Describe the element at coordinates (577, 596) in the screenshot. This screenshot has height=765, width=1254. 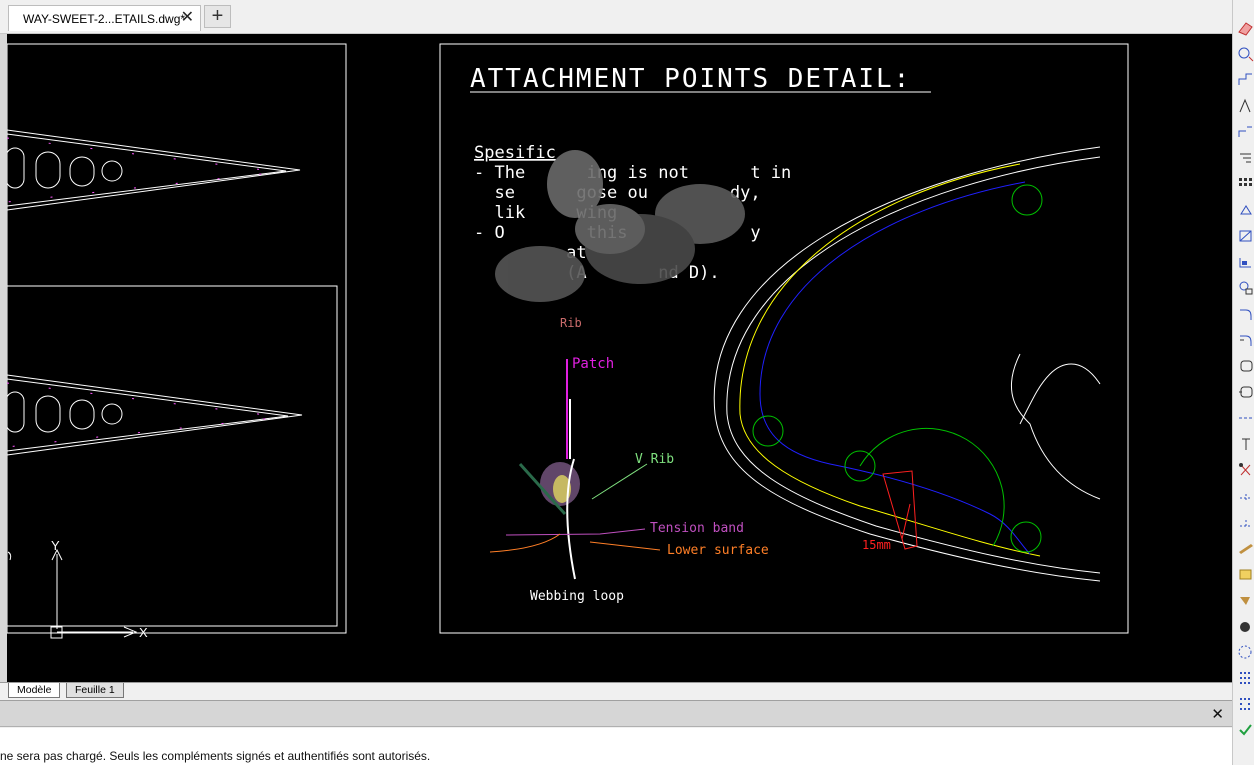
I see `webbing-loop-label: Webbing loop` at that location.